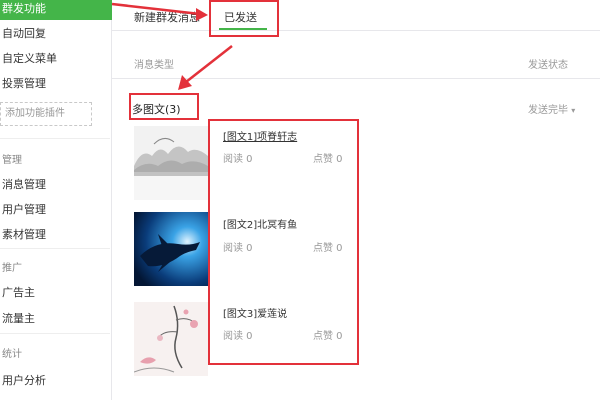 The image size is (600, 400). I want to click on lotus-painting-image, so click(171, 339).